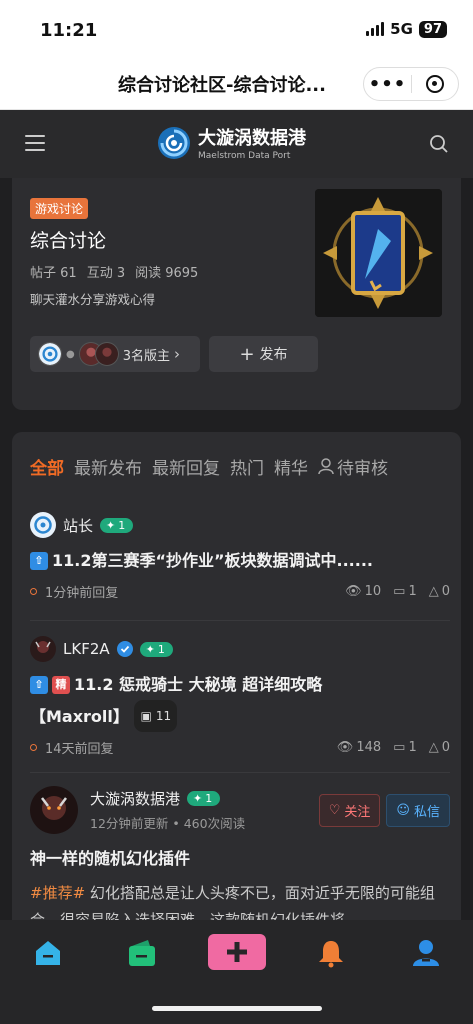 The height and width of the screenshot is (1024, 473). What do you see at coordinates (78, 525) in the screenshot?
I see `author-name: 站长` at bounding box center [78, 525].